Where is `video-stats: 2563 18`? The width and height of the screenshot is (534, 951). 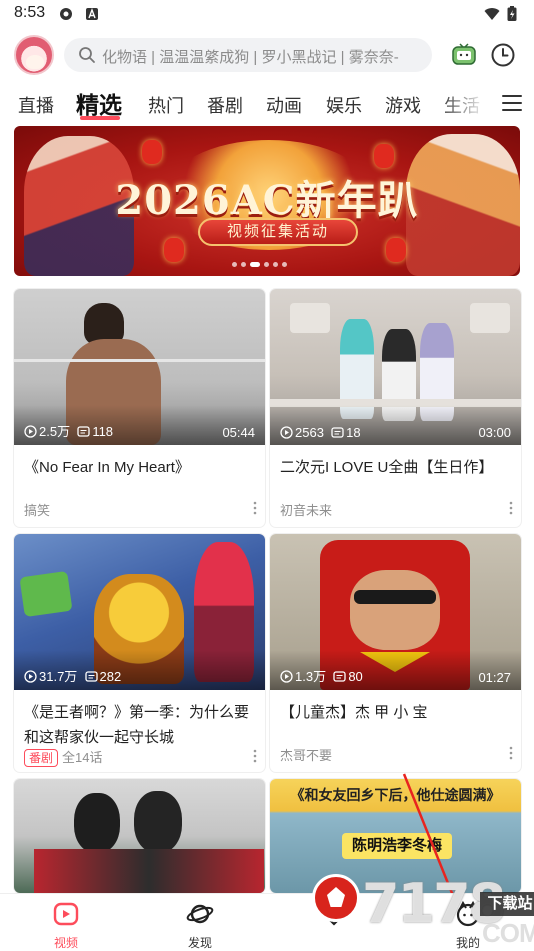
video-stats: 2563 18 is located at coordinates (320, 432).